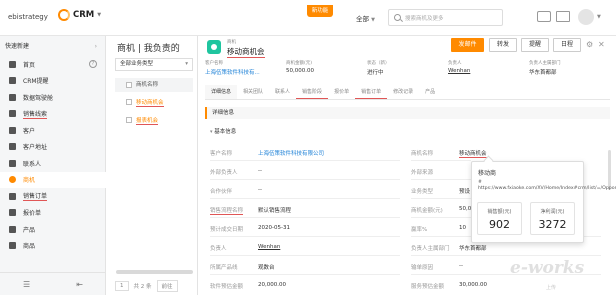  What do you see at coordinates (544, 16) in the screenshot?
I see `mail-icon` at bounding box center [544, 16].